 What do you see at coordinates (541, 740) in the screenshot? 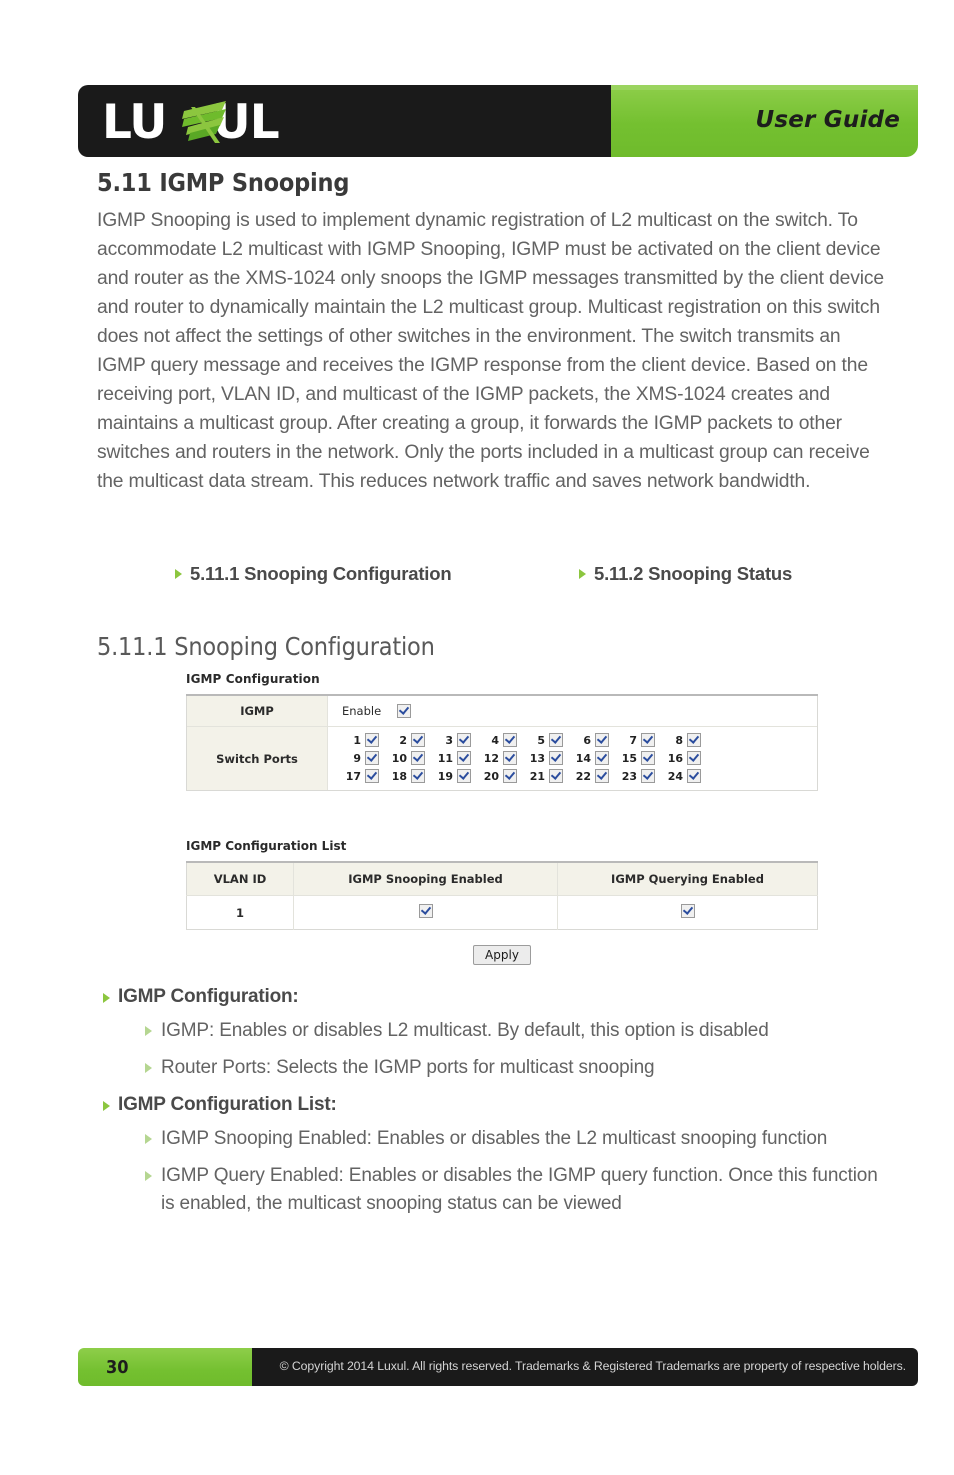
I see `switch-port-number: 5` at bounding box center [541, 740].